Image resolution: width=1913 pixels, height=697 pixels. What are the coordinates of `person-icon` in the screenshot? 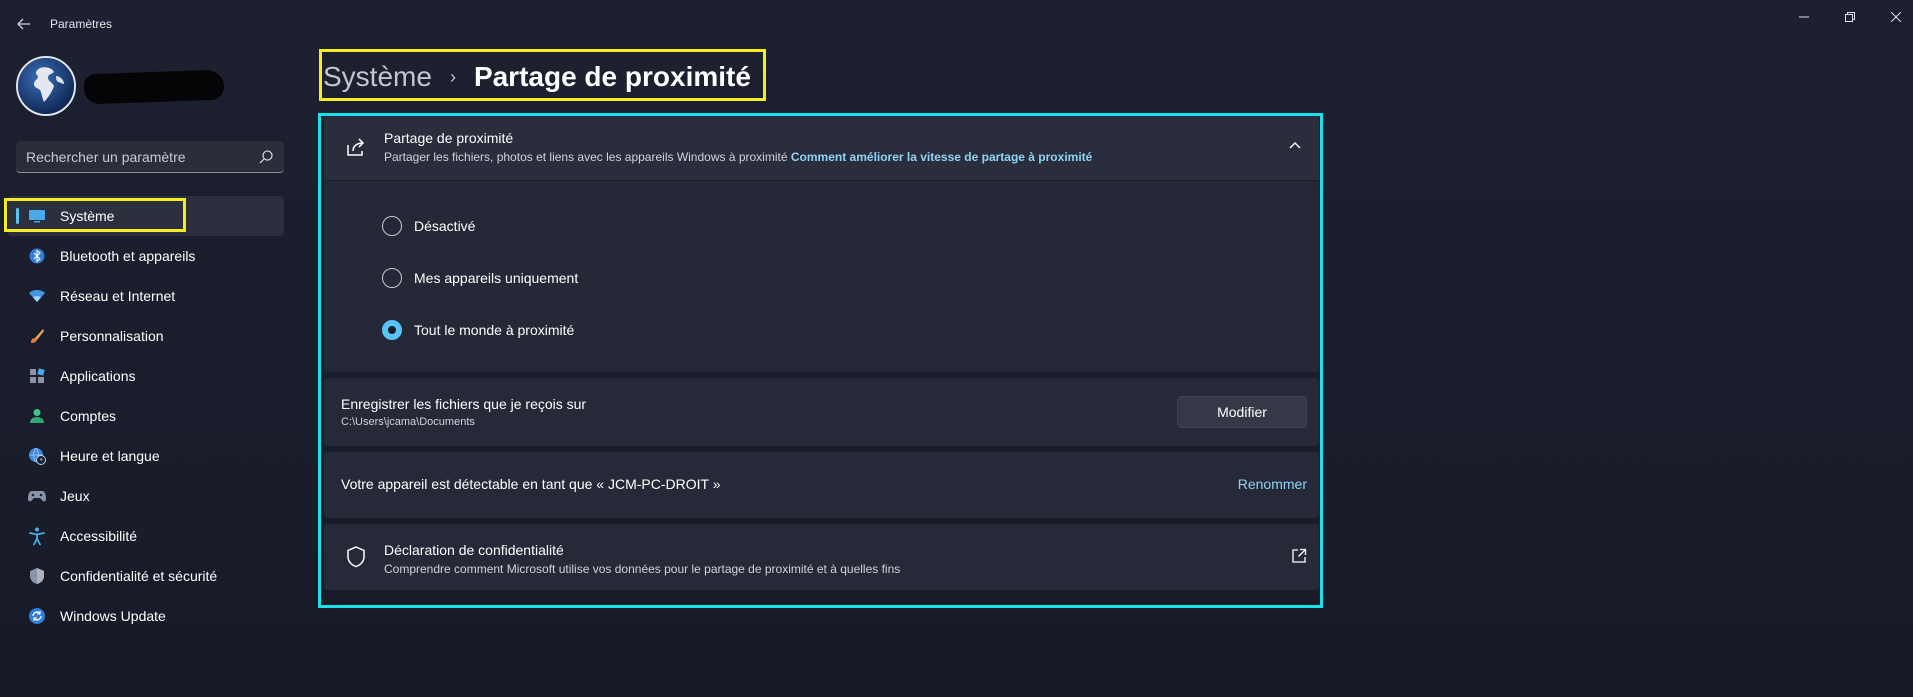 It's located at (37, 416).